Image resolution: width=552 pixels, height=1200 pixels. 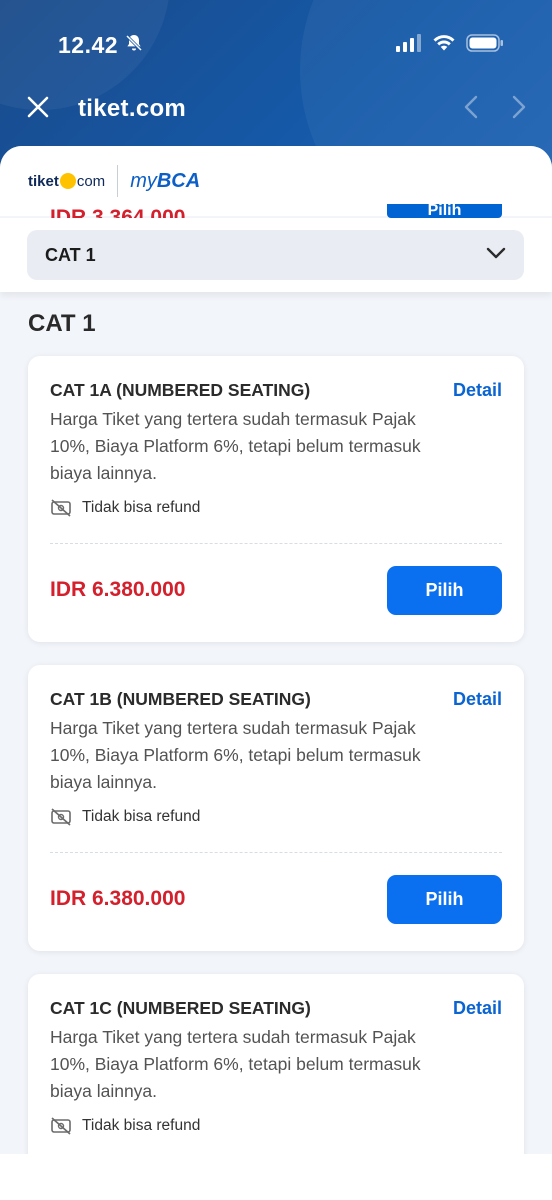 I want to click on brand-divider, so click(x=118, y=181).